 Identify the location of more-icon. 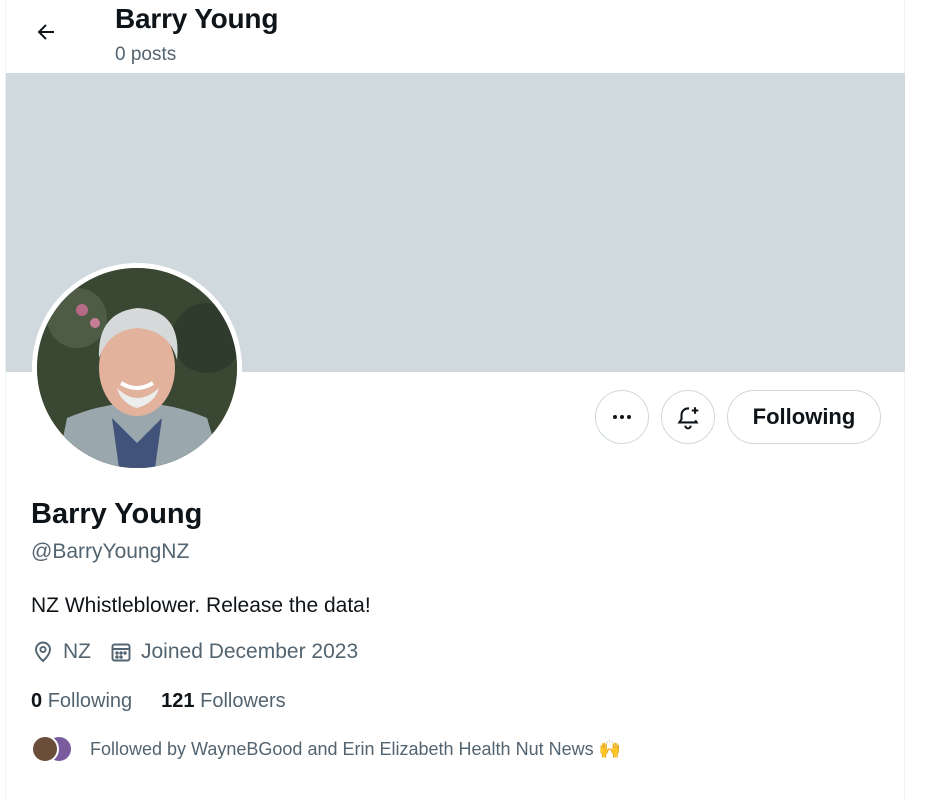
(622, 417).